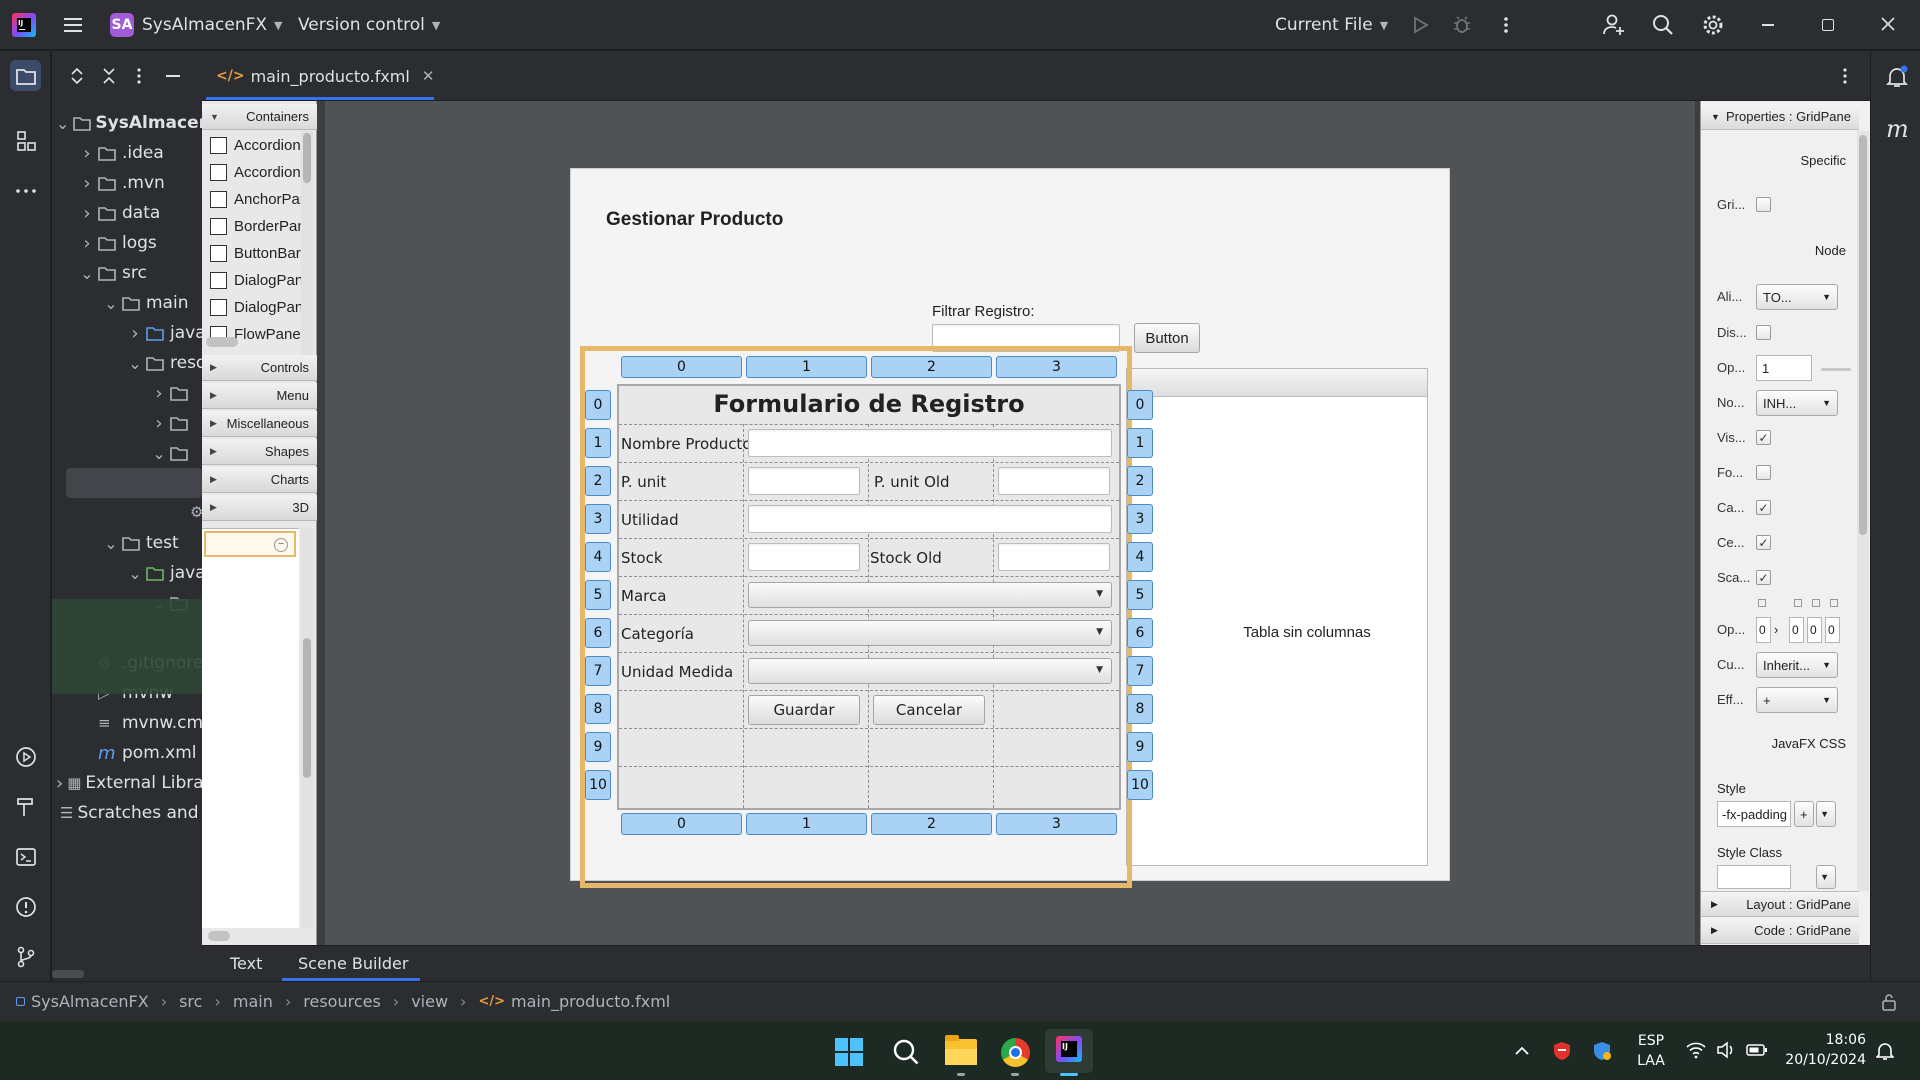 The image size is (1920, 1080). What do you see at coordinates (1780, 117) in the screenshot?
I see `properties-section-header: ▼ Properties : GridPane` at bounding box center [1780, 117].